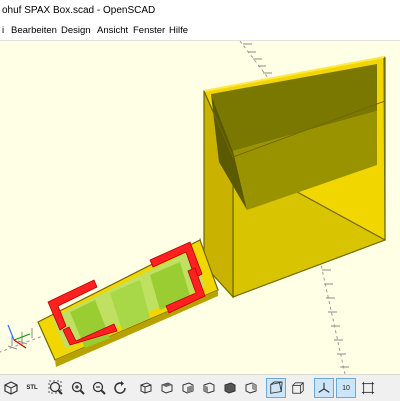 The image size is (400, 401). I want to click on view-front-icon, so click(230, 388).